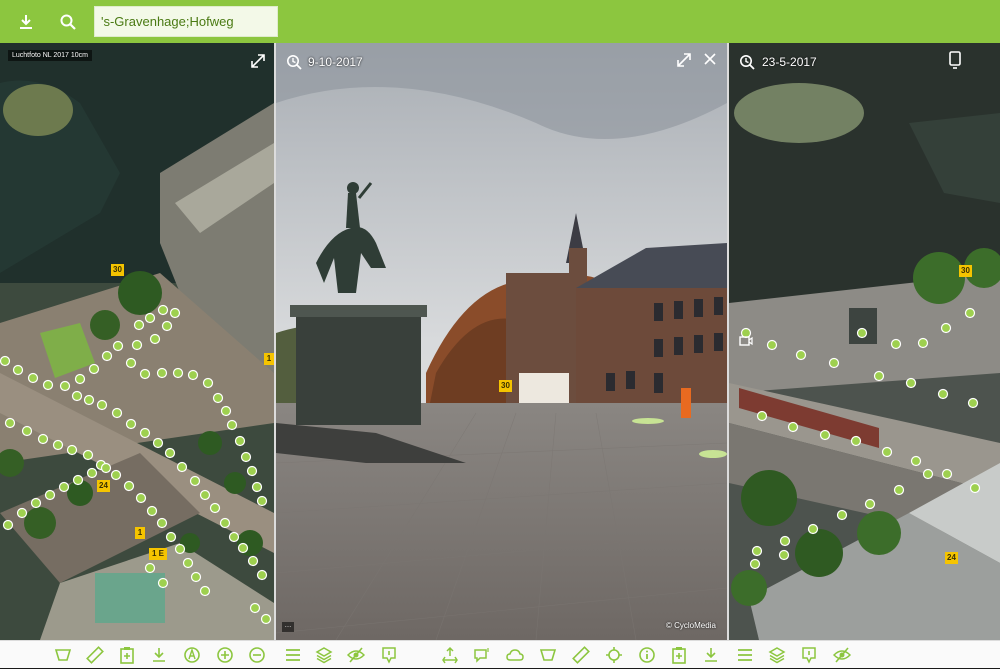 This screenshot has height=669, width=1000. I want to click on search-input, so click(186, 21).